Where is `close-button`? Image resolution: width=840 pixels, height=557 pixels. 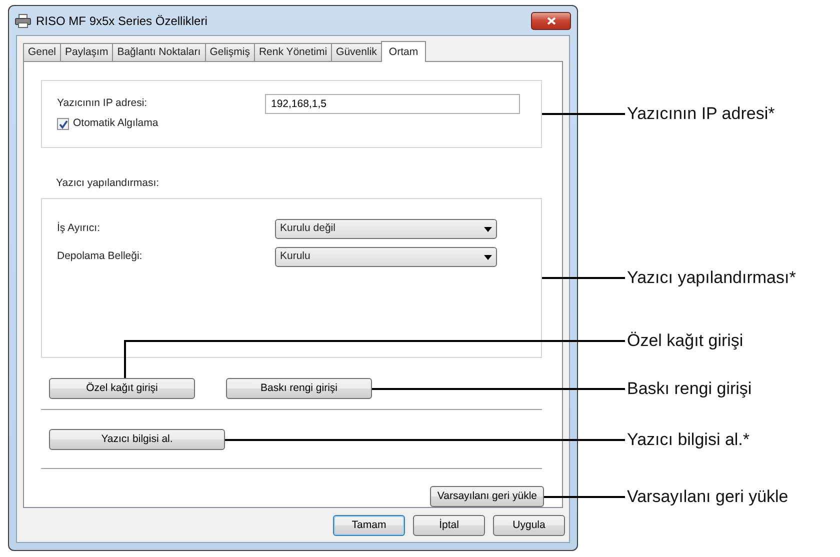 close-button is located at coordinates (551, 21).